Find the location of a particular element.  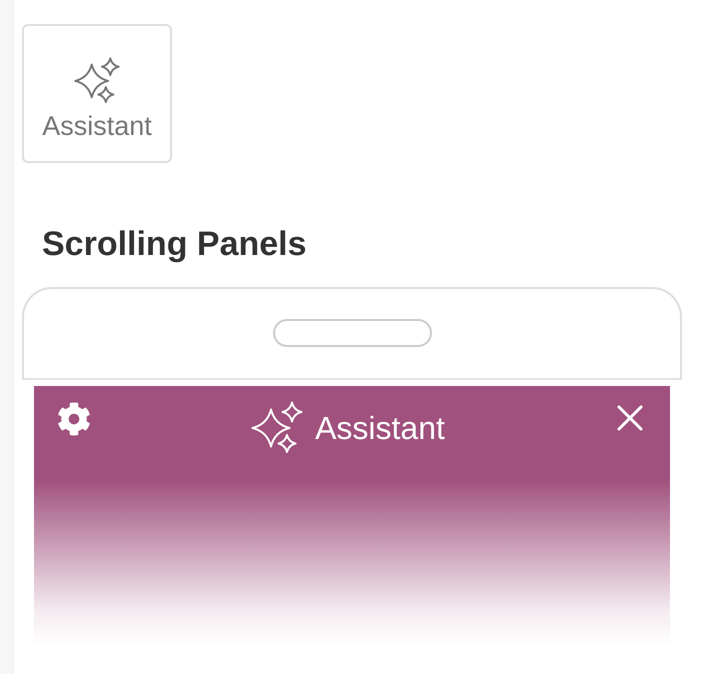

close-button is located at coordinates (630, 418).